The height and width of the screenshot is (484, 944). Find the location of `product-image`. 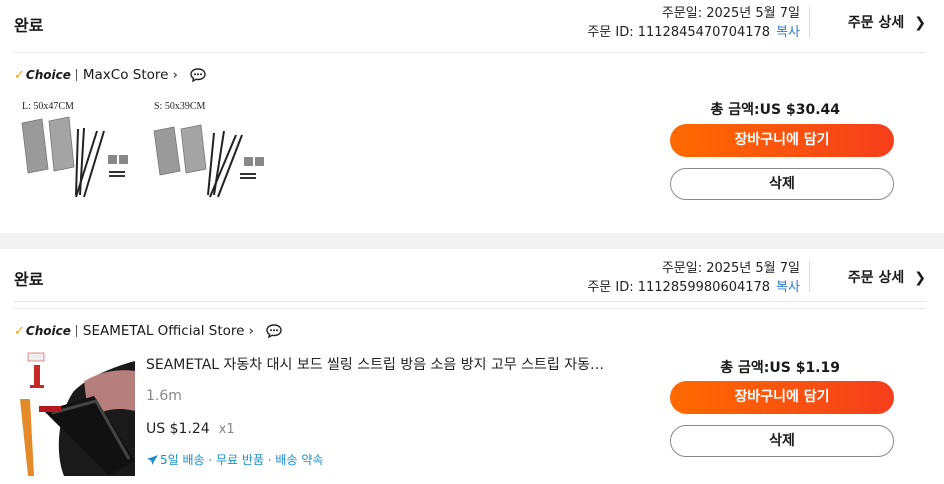

product-image is located at coordinates (74, 413).